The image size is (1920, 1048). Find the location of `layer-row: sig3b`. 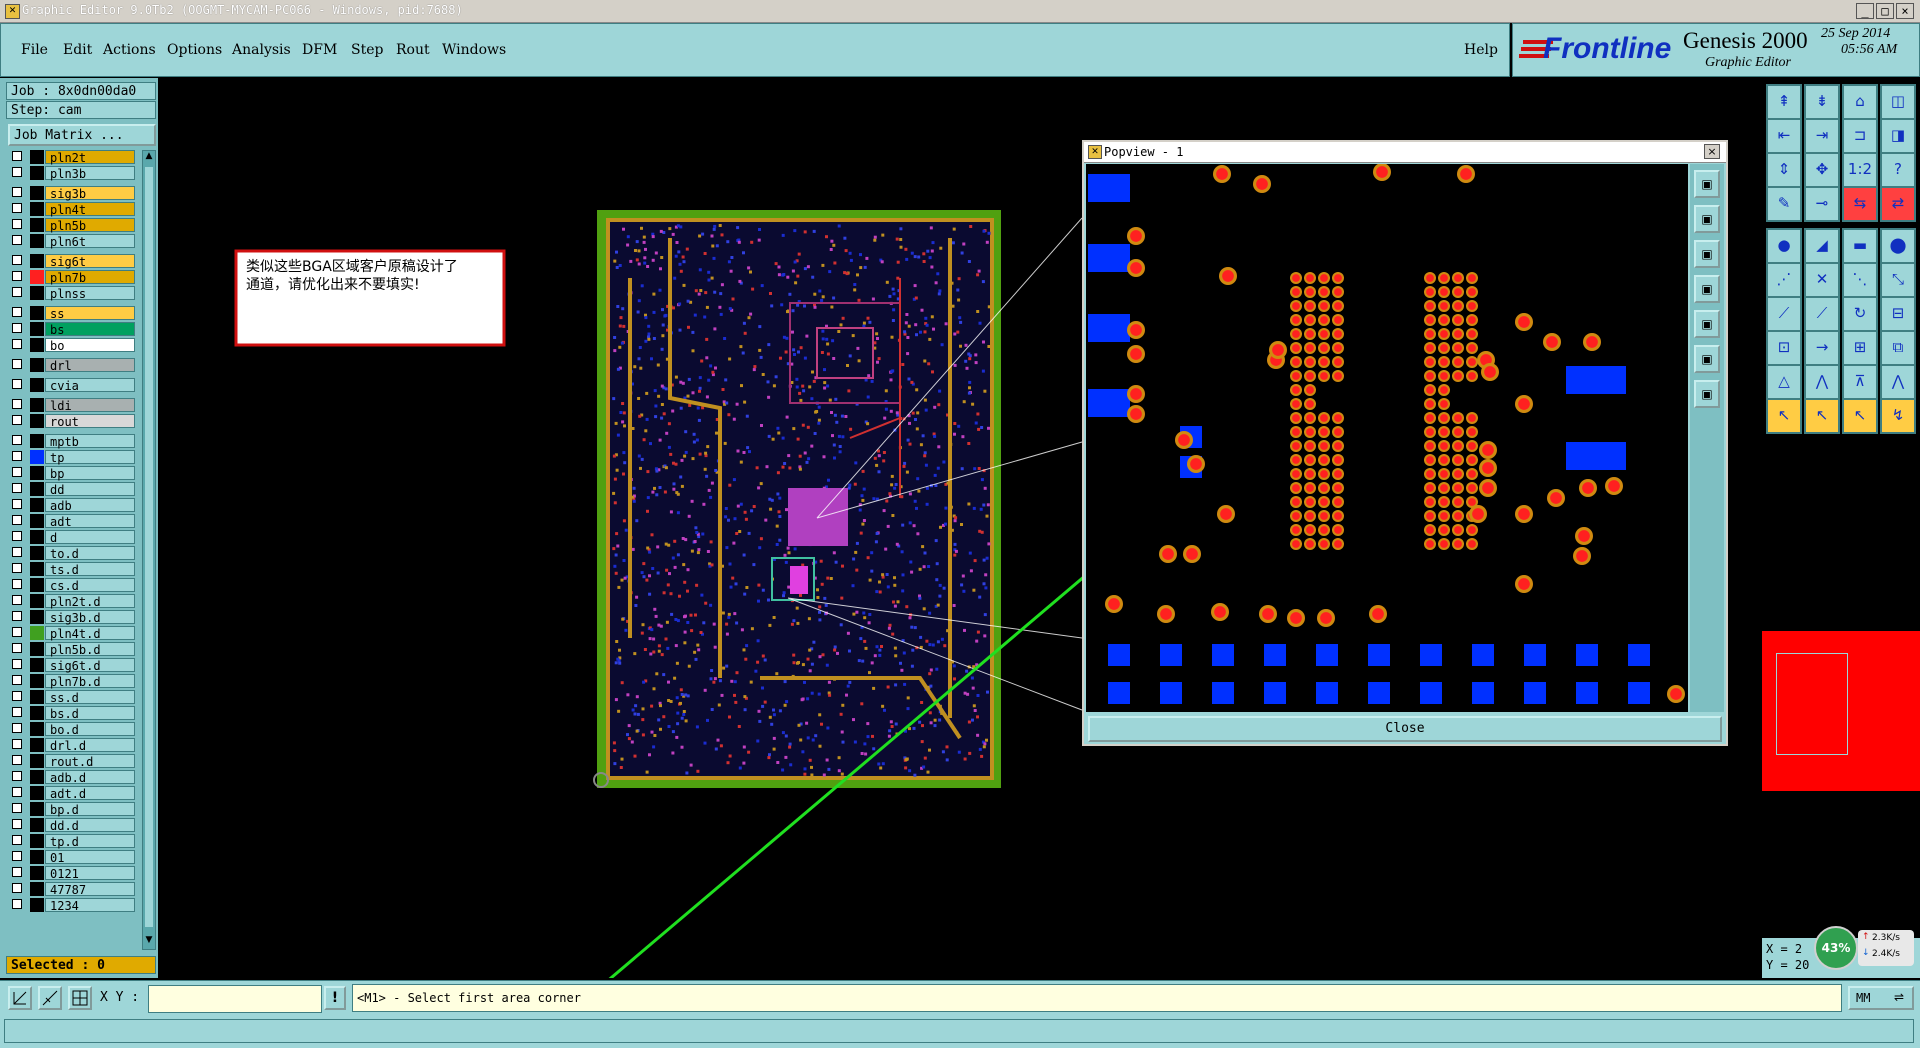

layer-row: sig3b is located at coordinates (71, 193).